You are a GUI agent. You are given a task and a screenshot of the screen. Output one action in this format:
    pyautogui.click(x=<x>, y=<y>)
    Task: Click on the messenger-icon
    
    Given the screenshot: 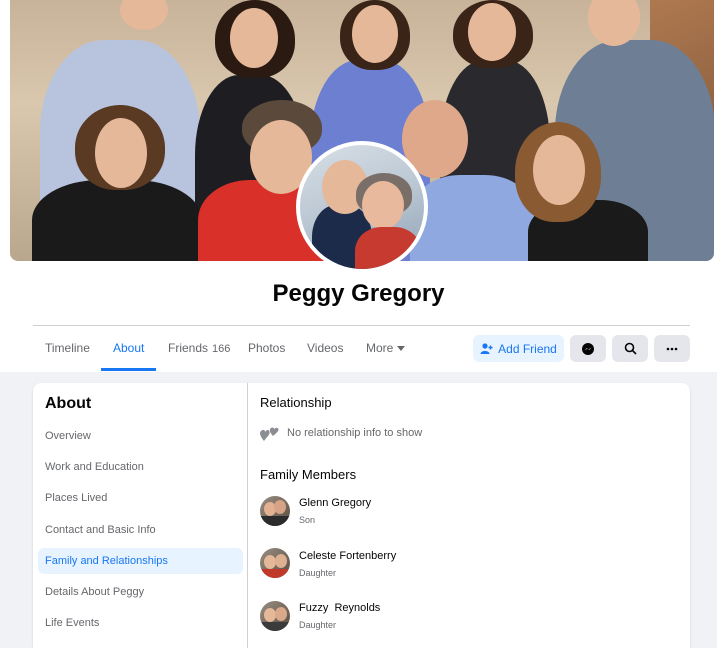 What is the action you would take?
    pyautogui.click(x=588, y=348)
    